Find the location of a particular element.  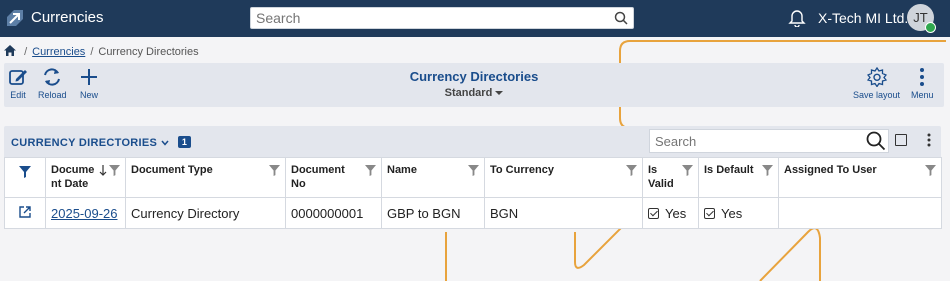

grid-search is located at coordinates (769, 141).